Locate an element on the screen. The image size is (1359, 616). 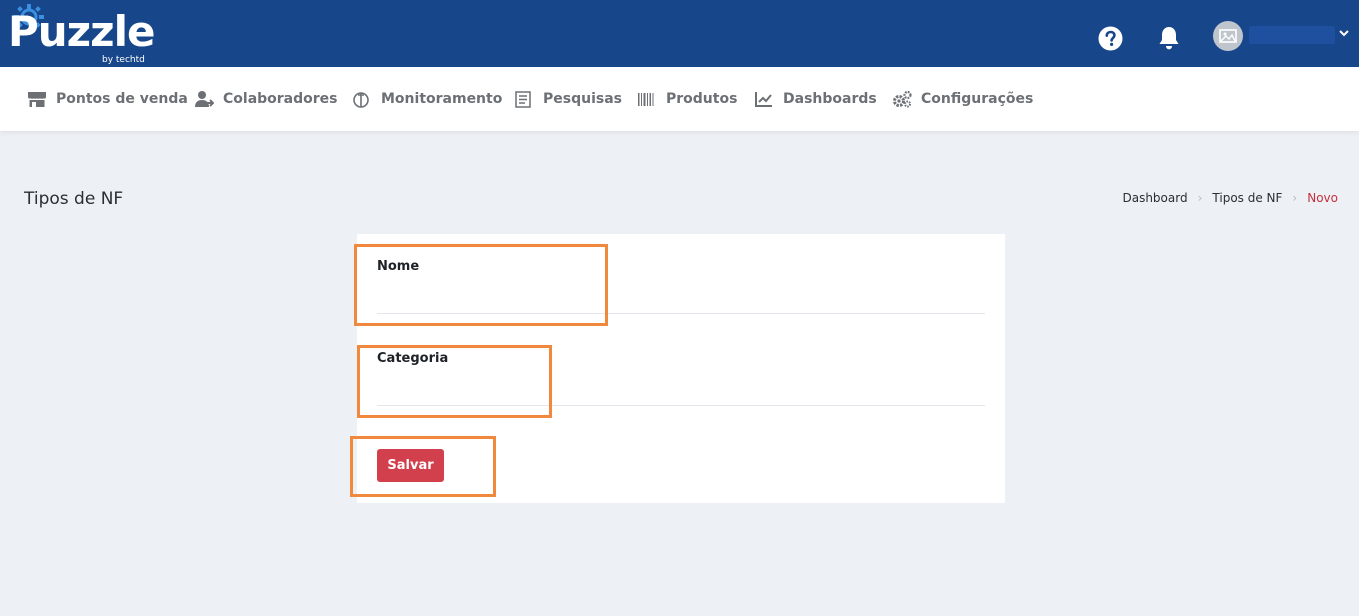
nav-item-configuracoes: Configurações is located at coordinates (962, 99).